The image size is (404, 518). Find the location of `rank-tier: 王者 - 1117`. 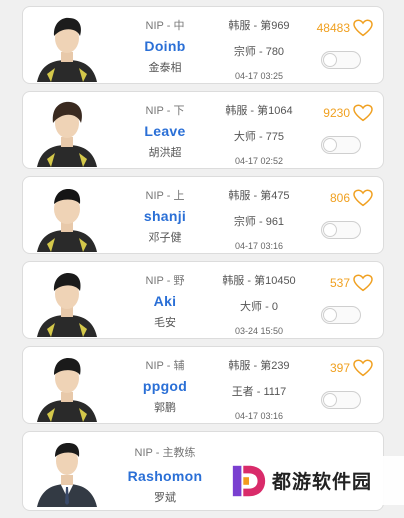

rank-tier: 王者 - 1117 is located at coordinates (259, 392).